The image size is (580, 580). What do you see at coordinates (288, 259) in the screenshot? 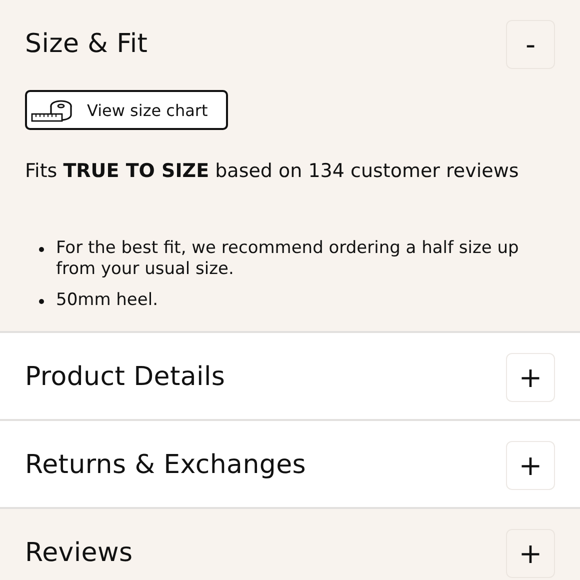
I see `fit-note: For the best fit, we recommend ordering a half size up from your usual size.` at bounding box center [288, 259].